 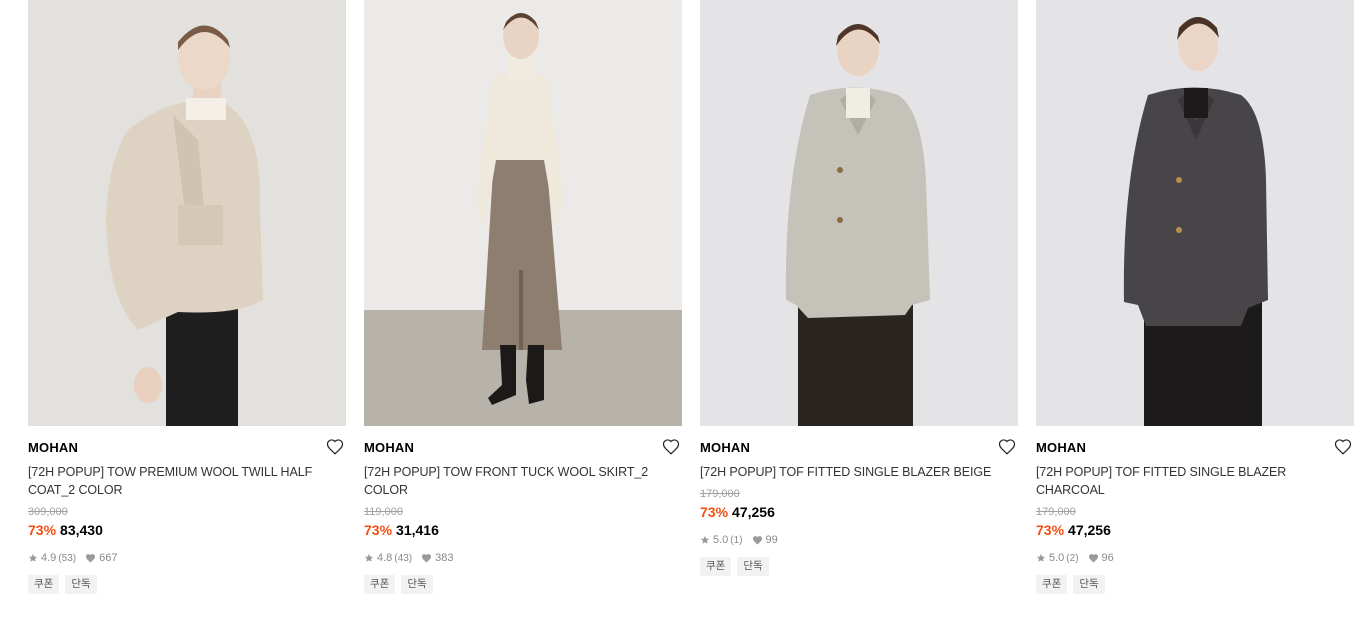 What do you see at coordinates (859, 540) in the screenshot?
I see `review-meta: 5.0 (1) 99` at bounding box center [859, 540].